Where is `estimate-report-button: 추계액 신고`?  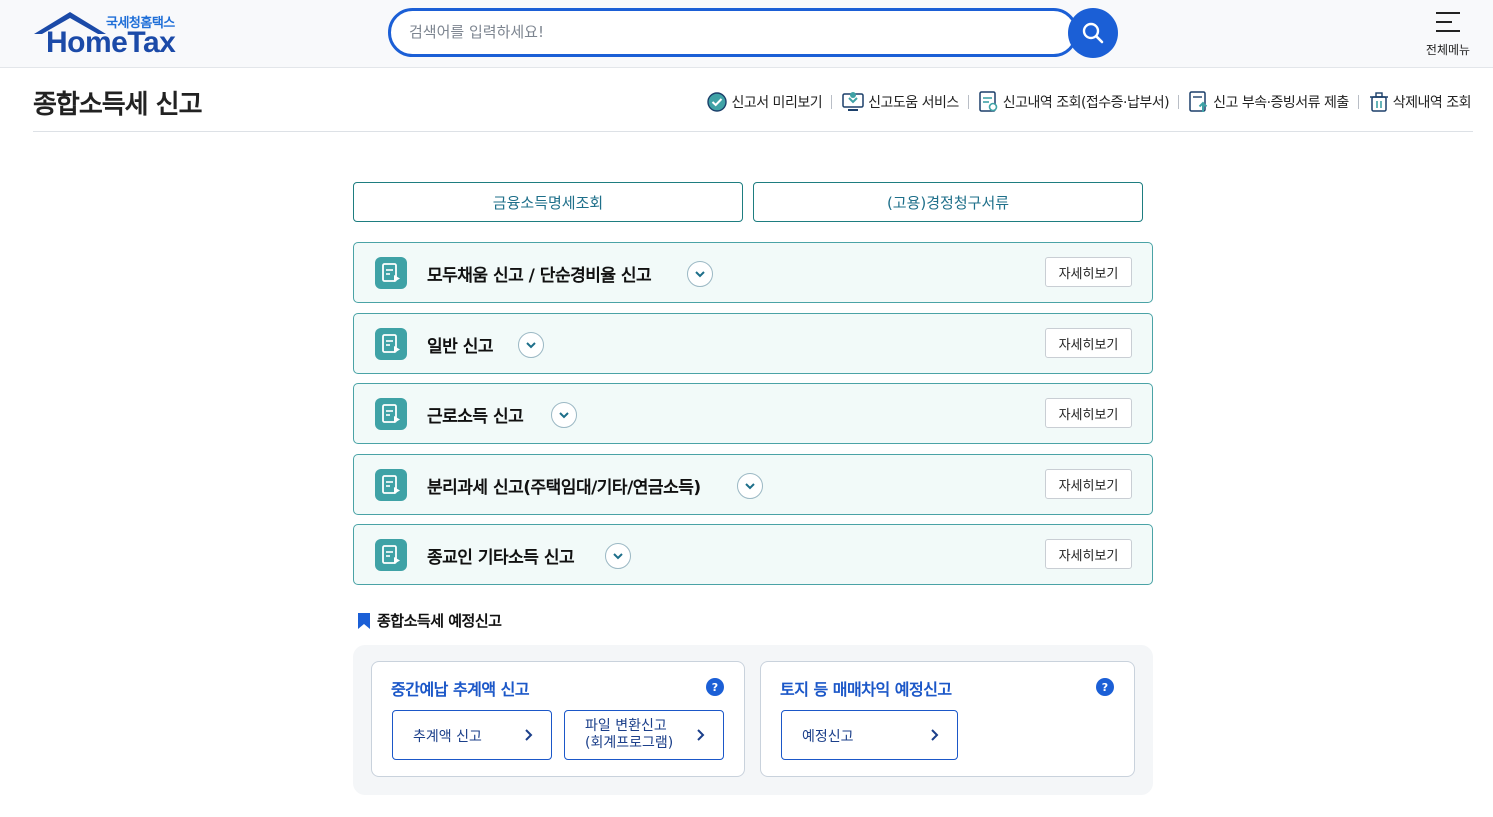
estimate-report-button: 추계액 신고 is located at coordinates (472, 735).